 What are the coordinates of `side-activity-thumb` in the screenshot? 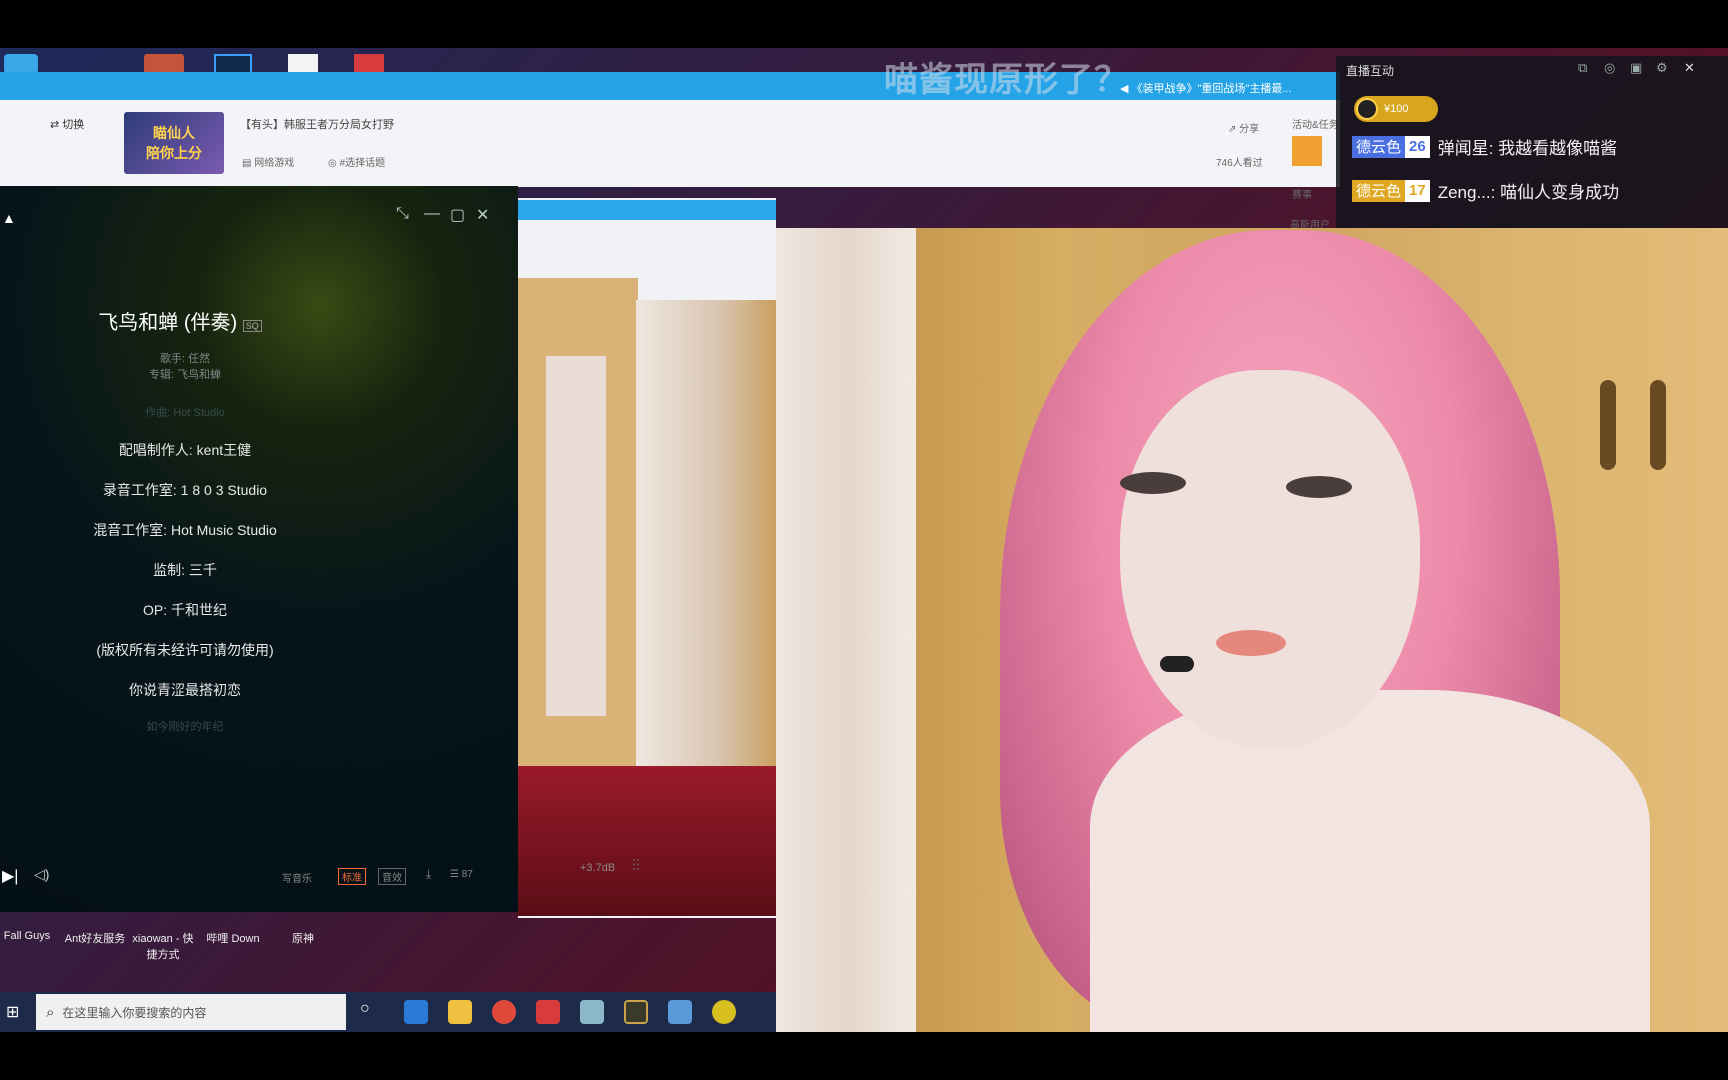 It's located at (1307, 151).